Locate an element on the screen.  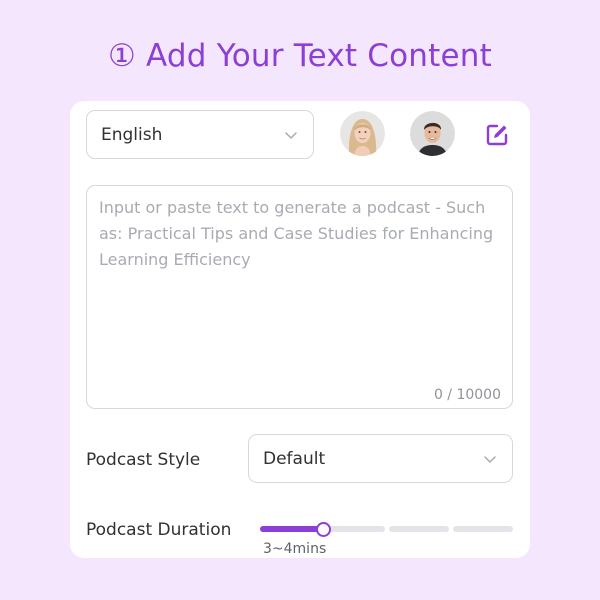
male-avatar-image is located at coordinates (432, 133).